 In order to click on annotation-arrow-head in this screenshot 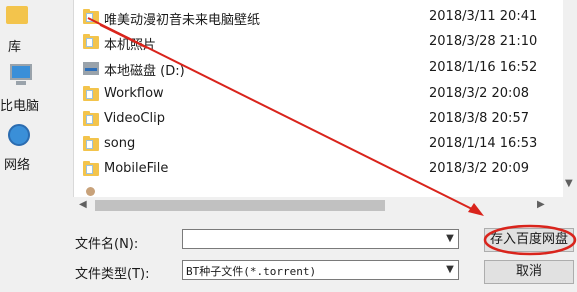, I will do `click(476, 209)`.